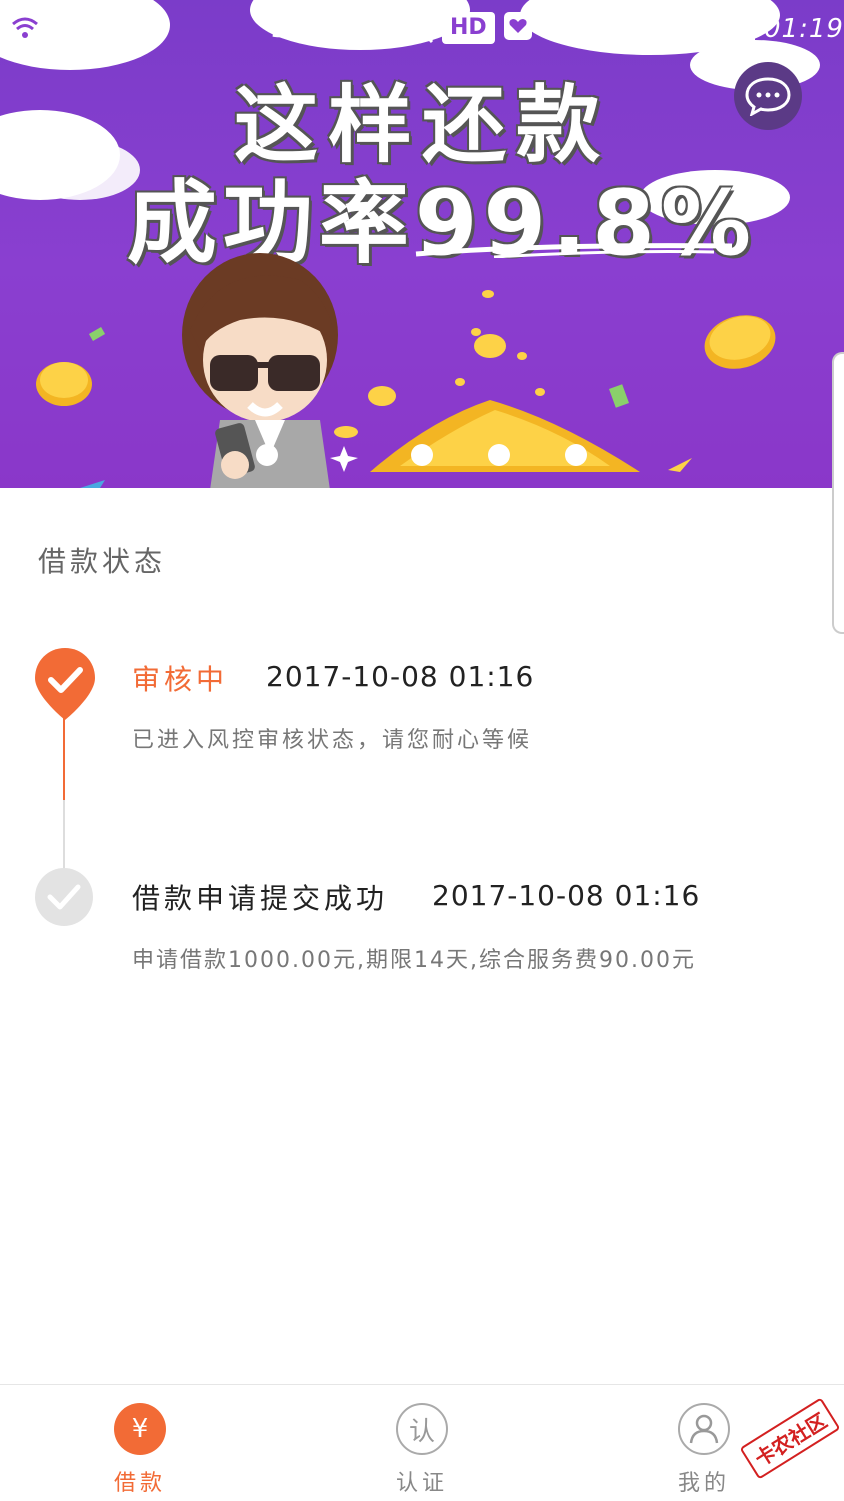  What do you see at coordinates (140, 1429) in the screenshot?
I see `yen-icon: ¥` at bounding box center [140, 1429].